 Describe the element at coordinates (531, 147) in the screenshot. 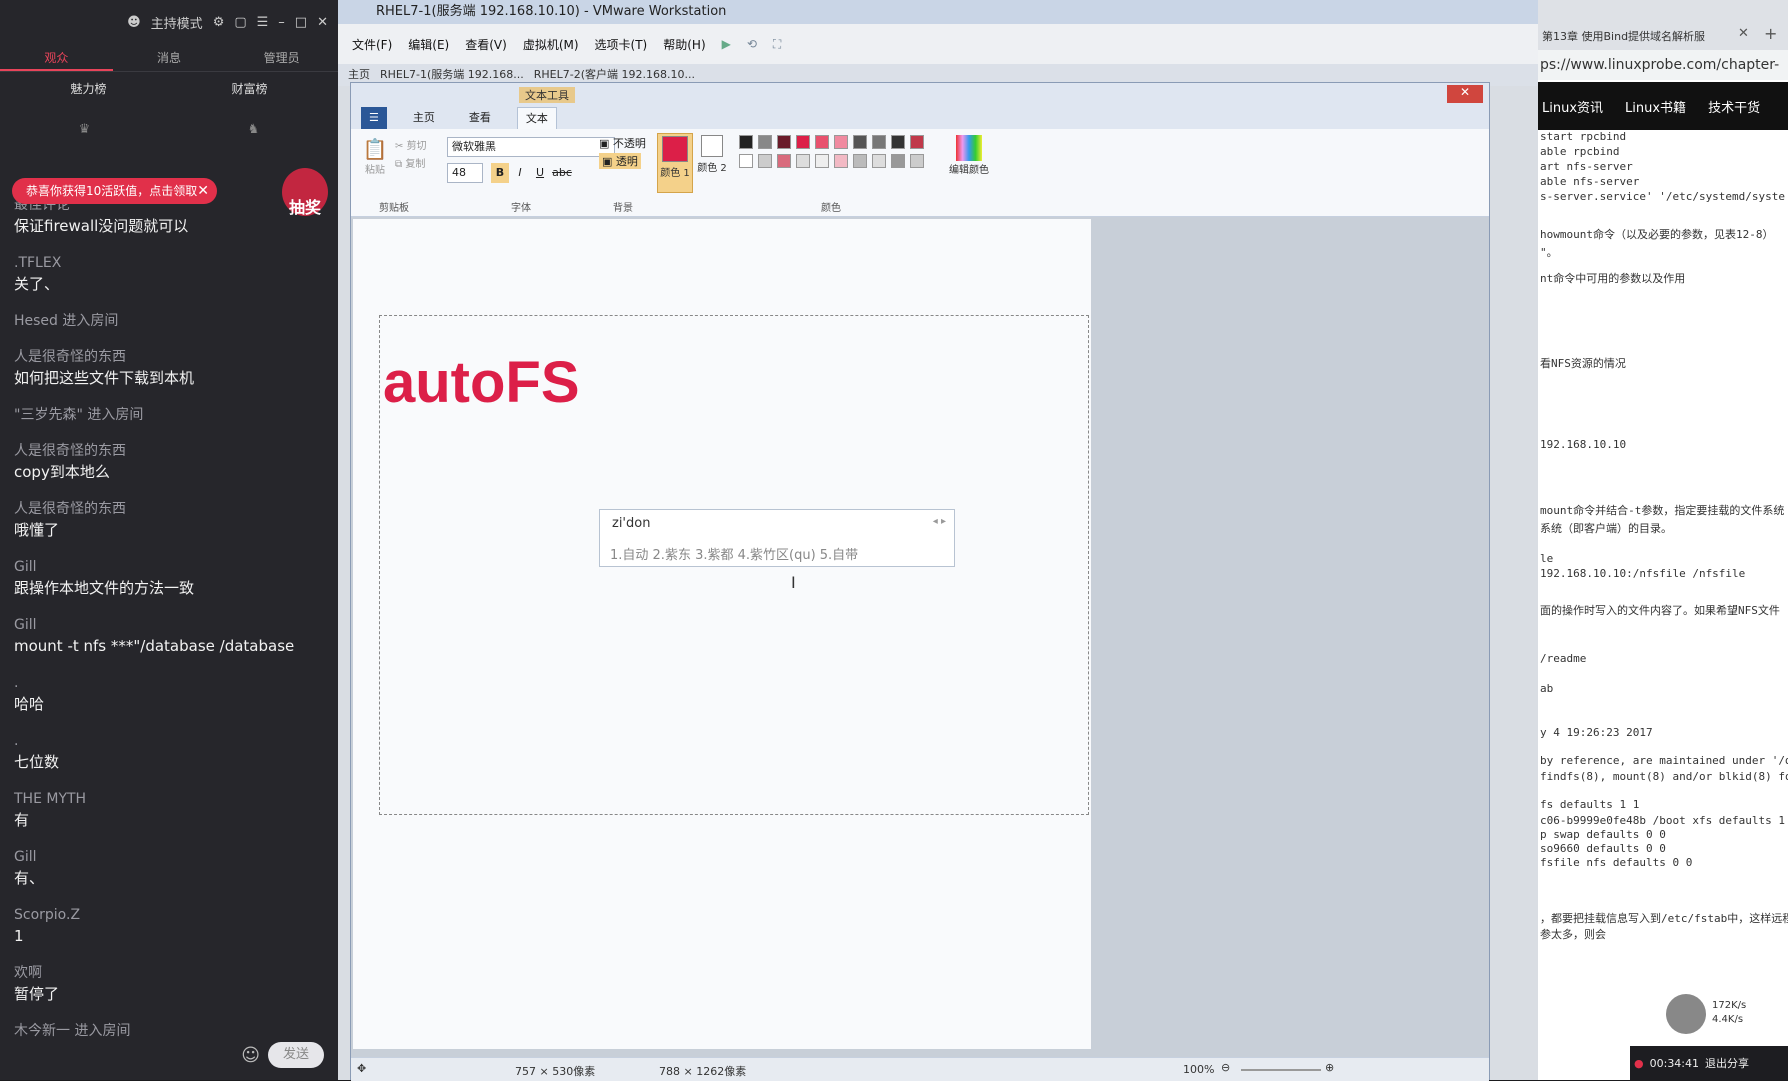

I see `font-family-select: 微软雅黑` at that location.